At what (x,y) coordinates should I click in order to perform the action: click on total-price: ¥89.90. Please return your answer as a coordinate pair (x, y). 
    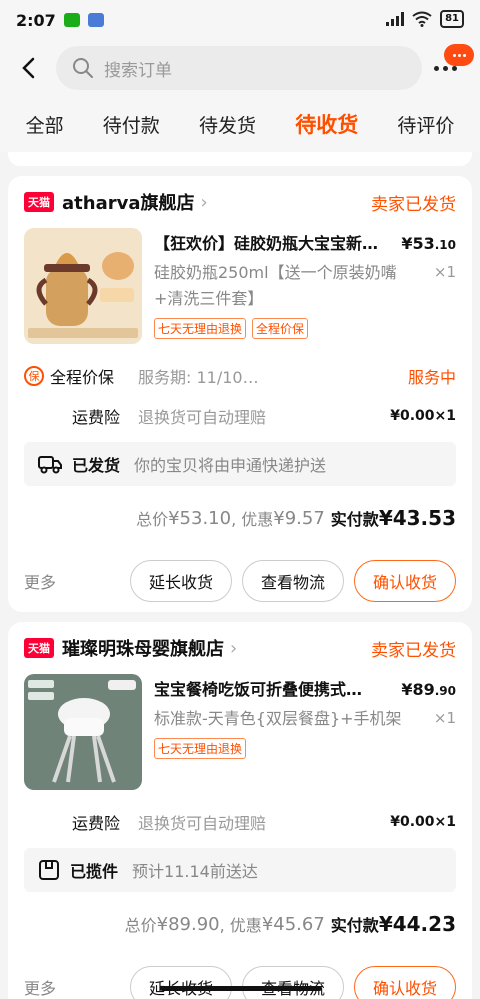
    Looking at the image, I should click on (188, 924).